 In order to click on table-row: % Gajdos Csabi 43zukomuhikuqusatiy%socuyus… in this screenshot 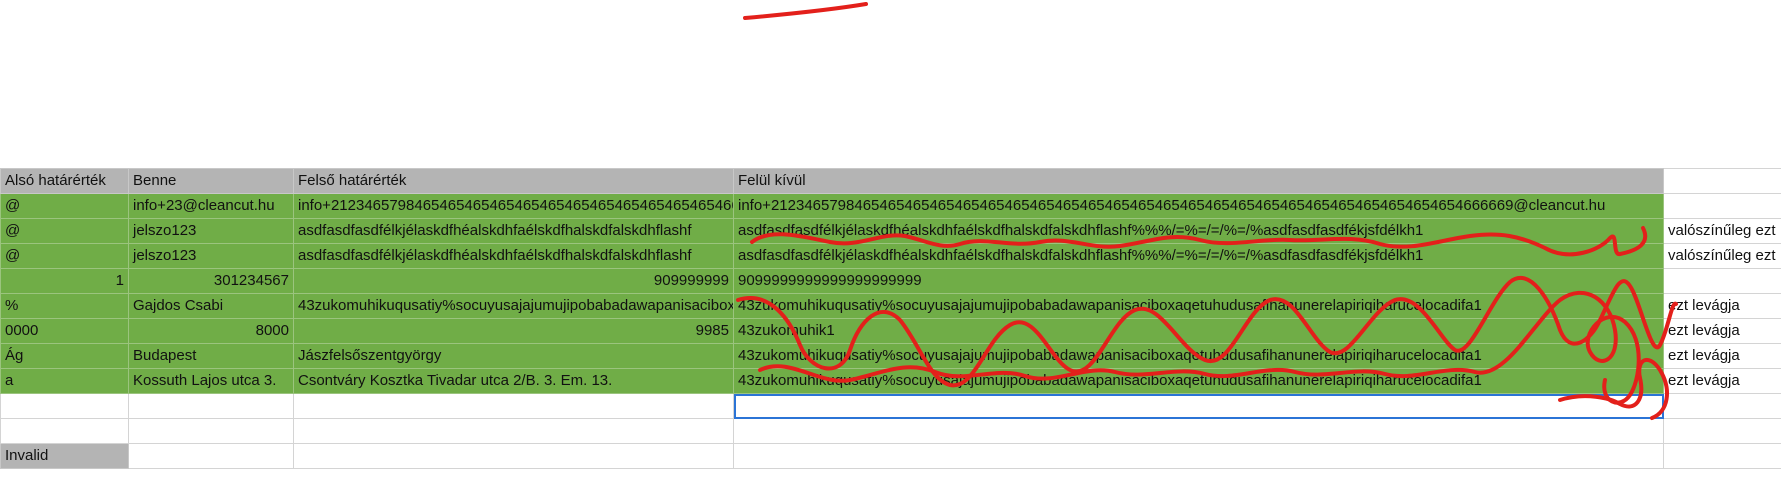, I will do `click(890, 306)`.